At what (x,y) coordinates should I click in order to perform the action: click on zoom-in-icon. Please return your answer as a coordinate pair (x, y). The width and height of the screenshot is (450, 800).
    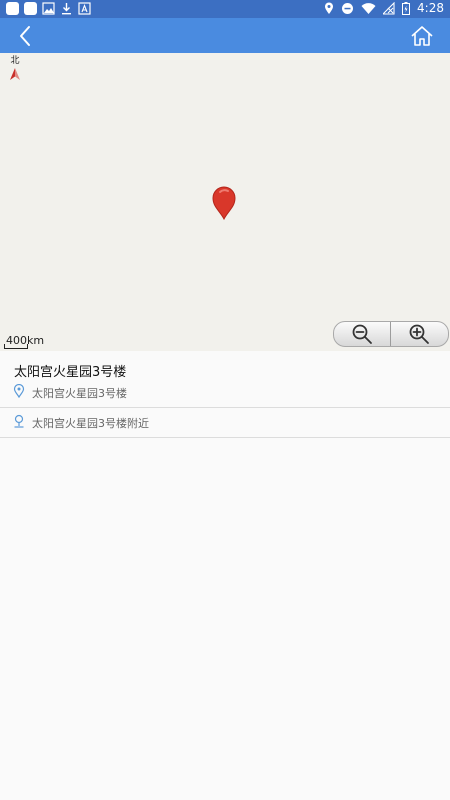
    Looking at the image, I should click on (419, 334).